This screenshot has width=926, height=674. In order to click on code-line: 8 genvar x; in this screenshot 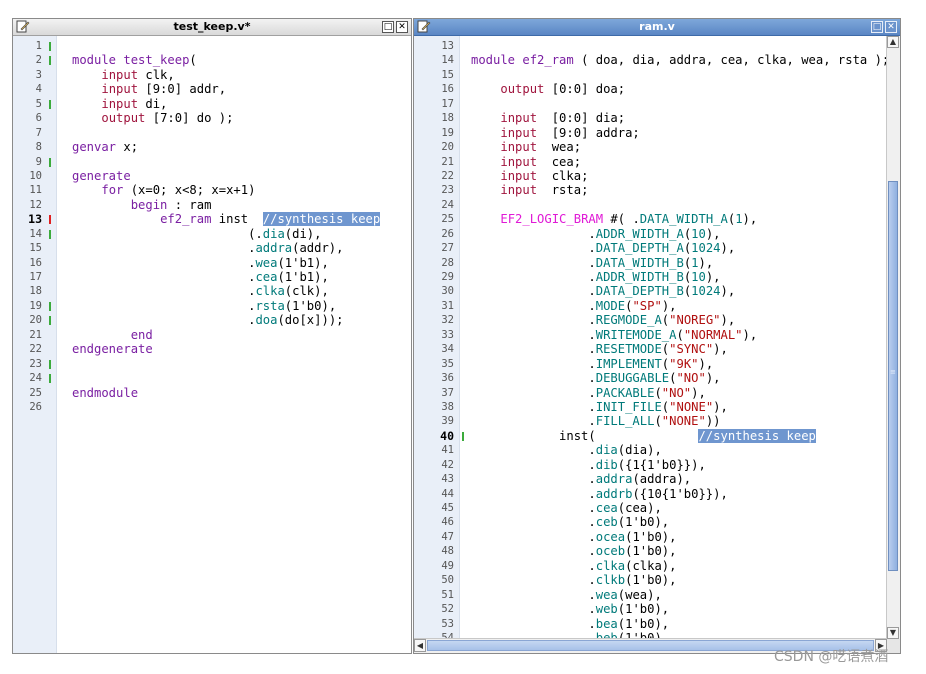, I will do `click(212, 147)`.